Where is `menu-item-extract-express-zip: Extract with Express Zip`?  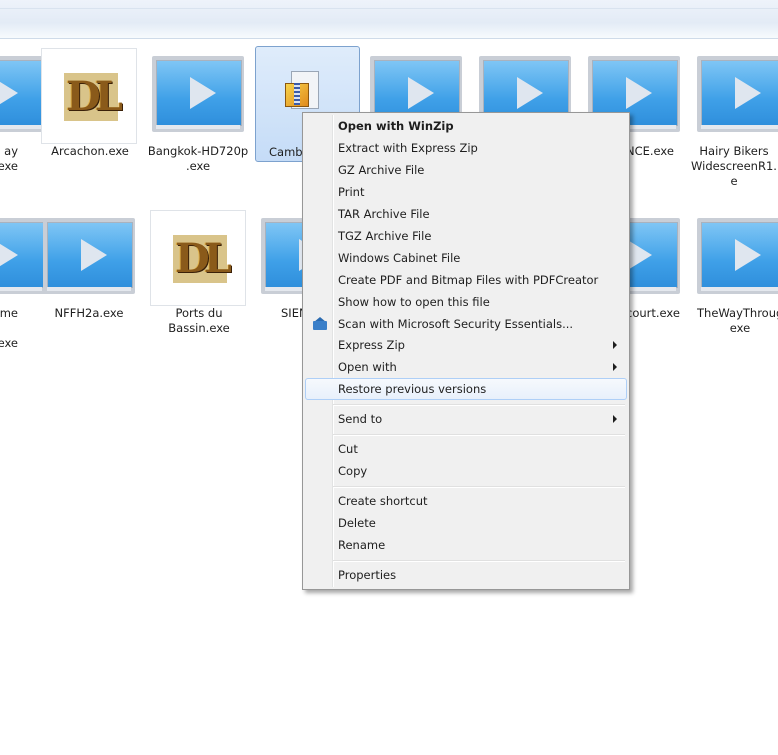 menu-item-extract-express-zip: Extract with Express Zip is located at coordinates (466, 148).